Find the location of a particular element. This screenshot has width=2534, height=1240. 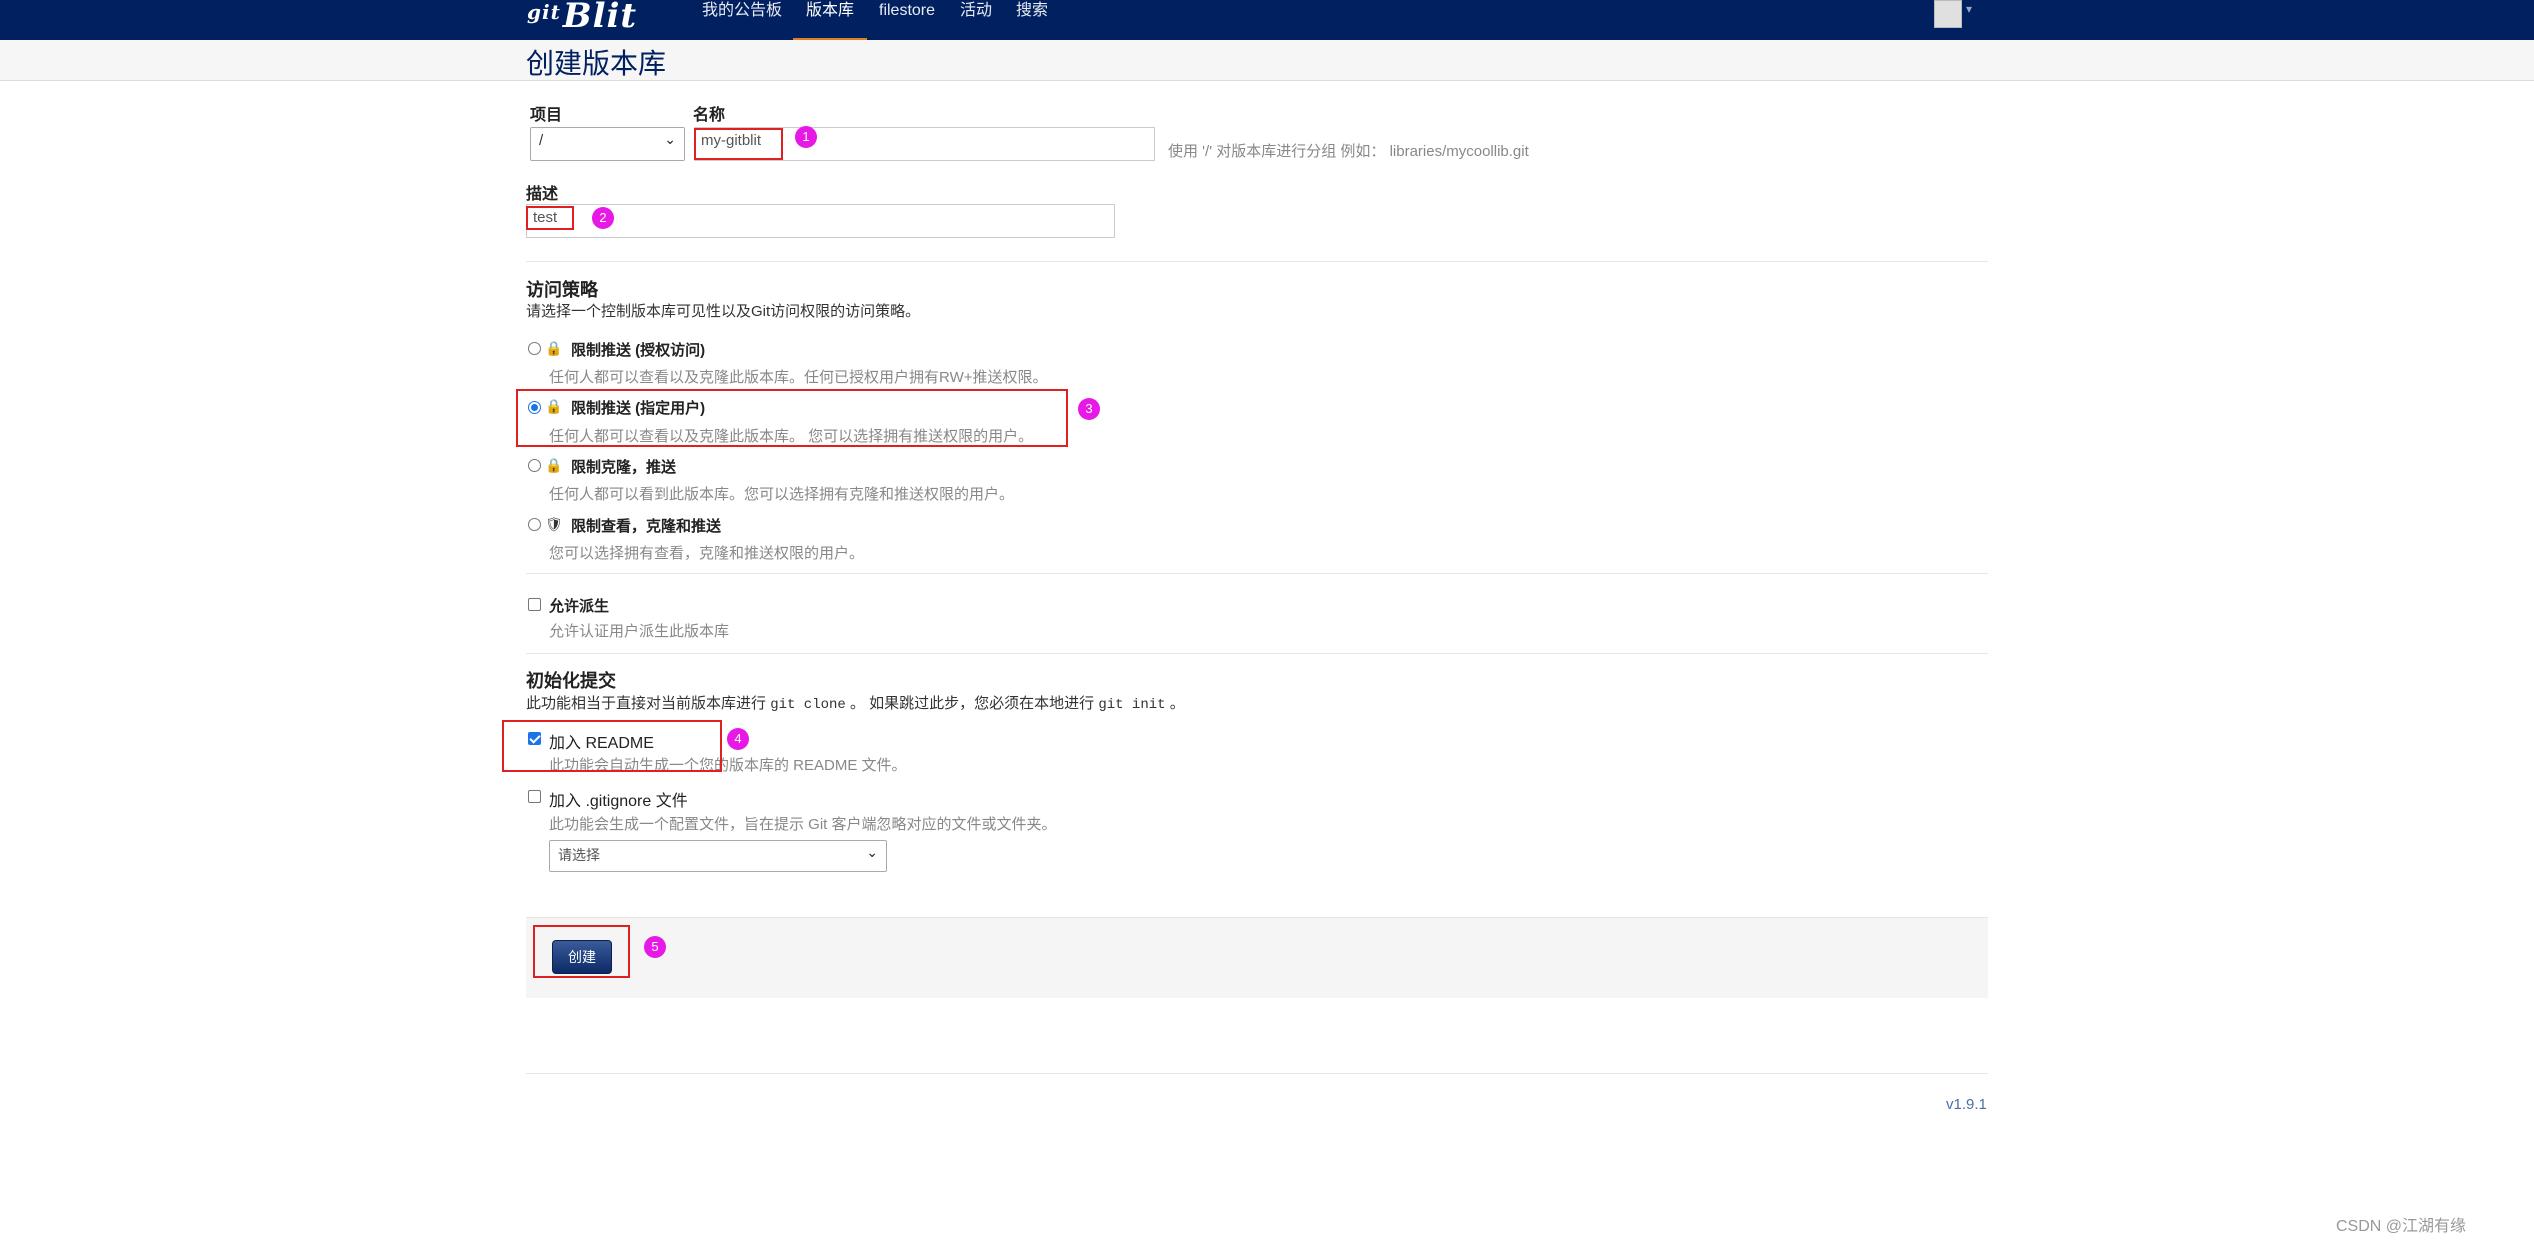

description-input: test is located at coordinates (820, 221).